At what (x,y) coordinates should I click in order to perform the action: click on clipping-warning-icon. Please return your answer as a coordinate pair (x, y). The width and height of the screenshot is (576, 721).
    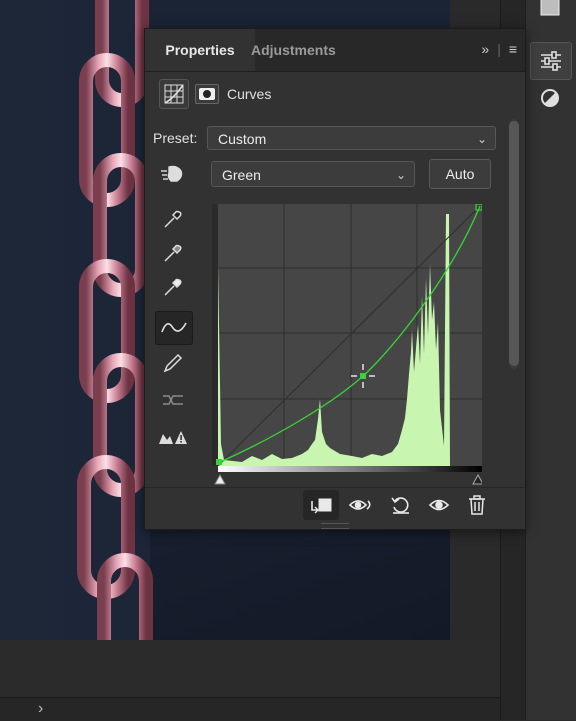
    Looking at the image, I should click on (173, 437).